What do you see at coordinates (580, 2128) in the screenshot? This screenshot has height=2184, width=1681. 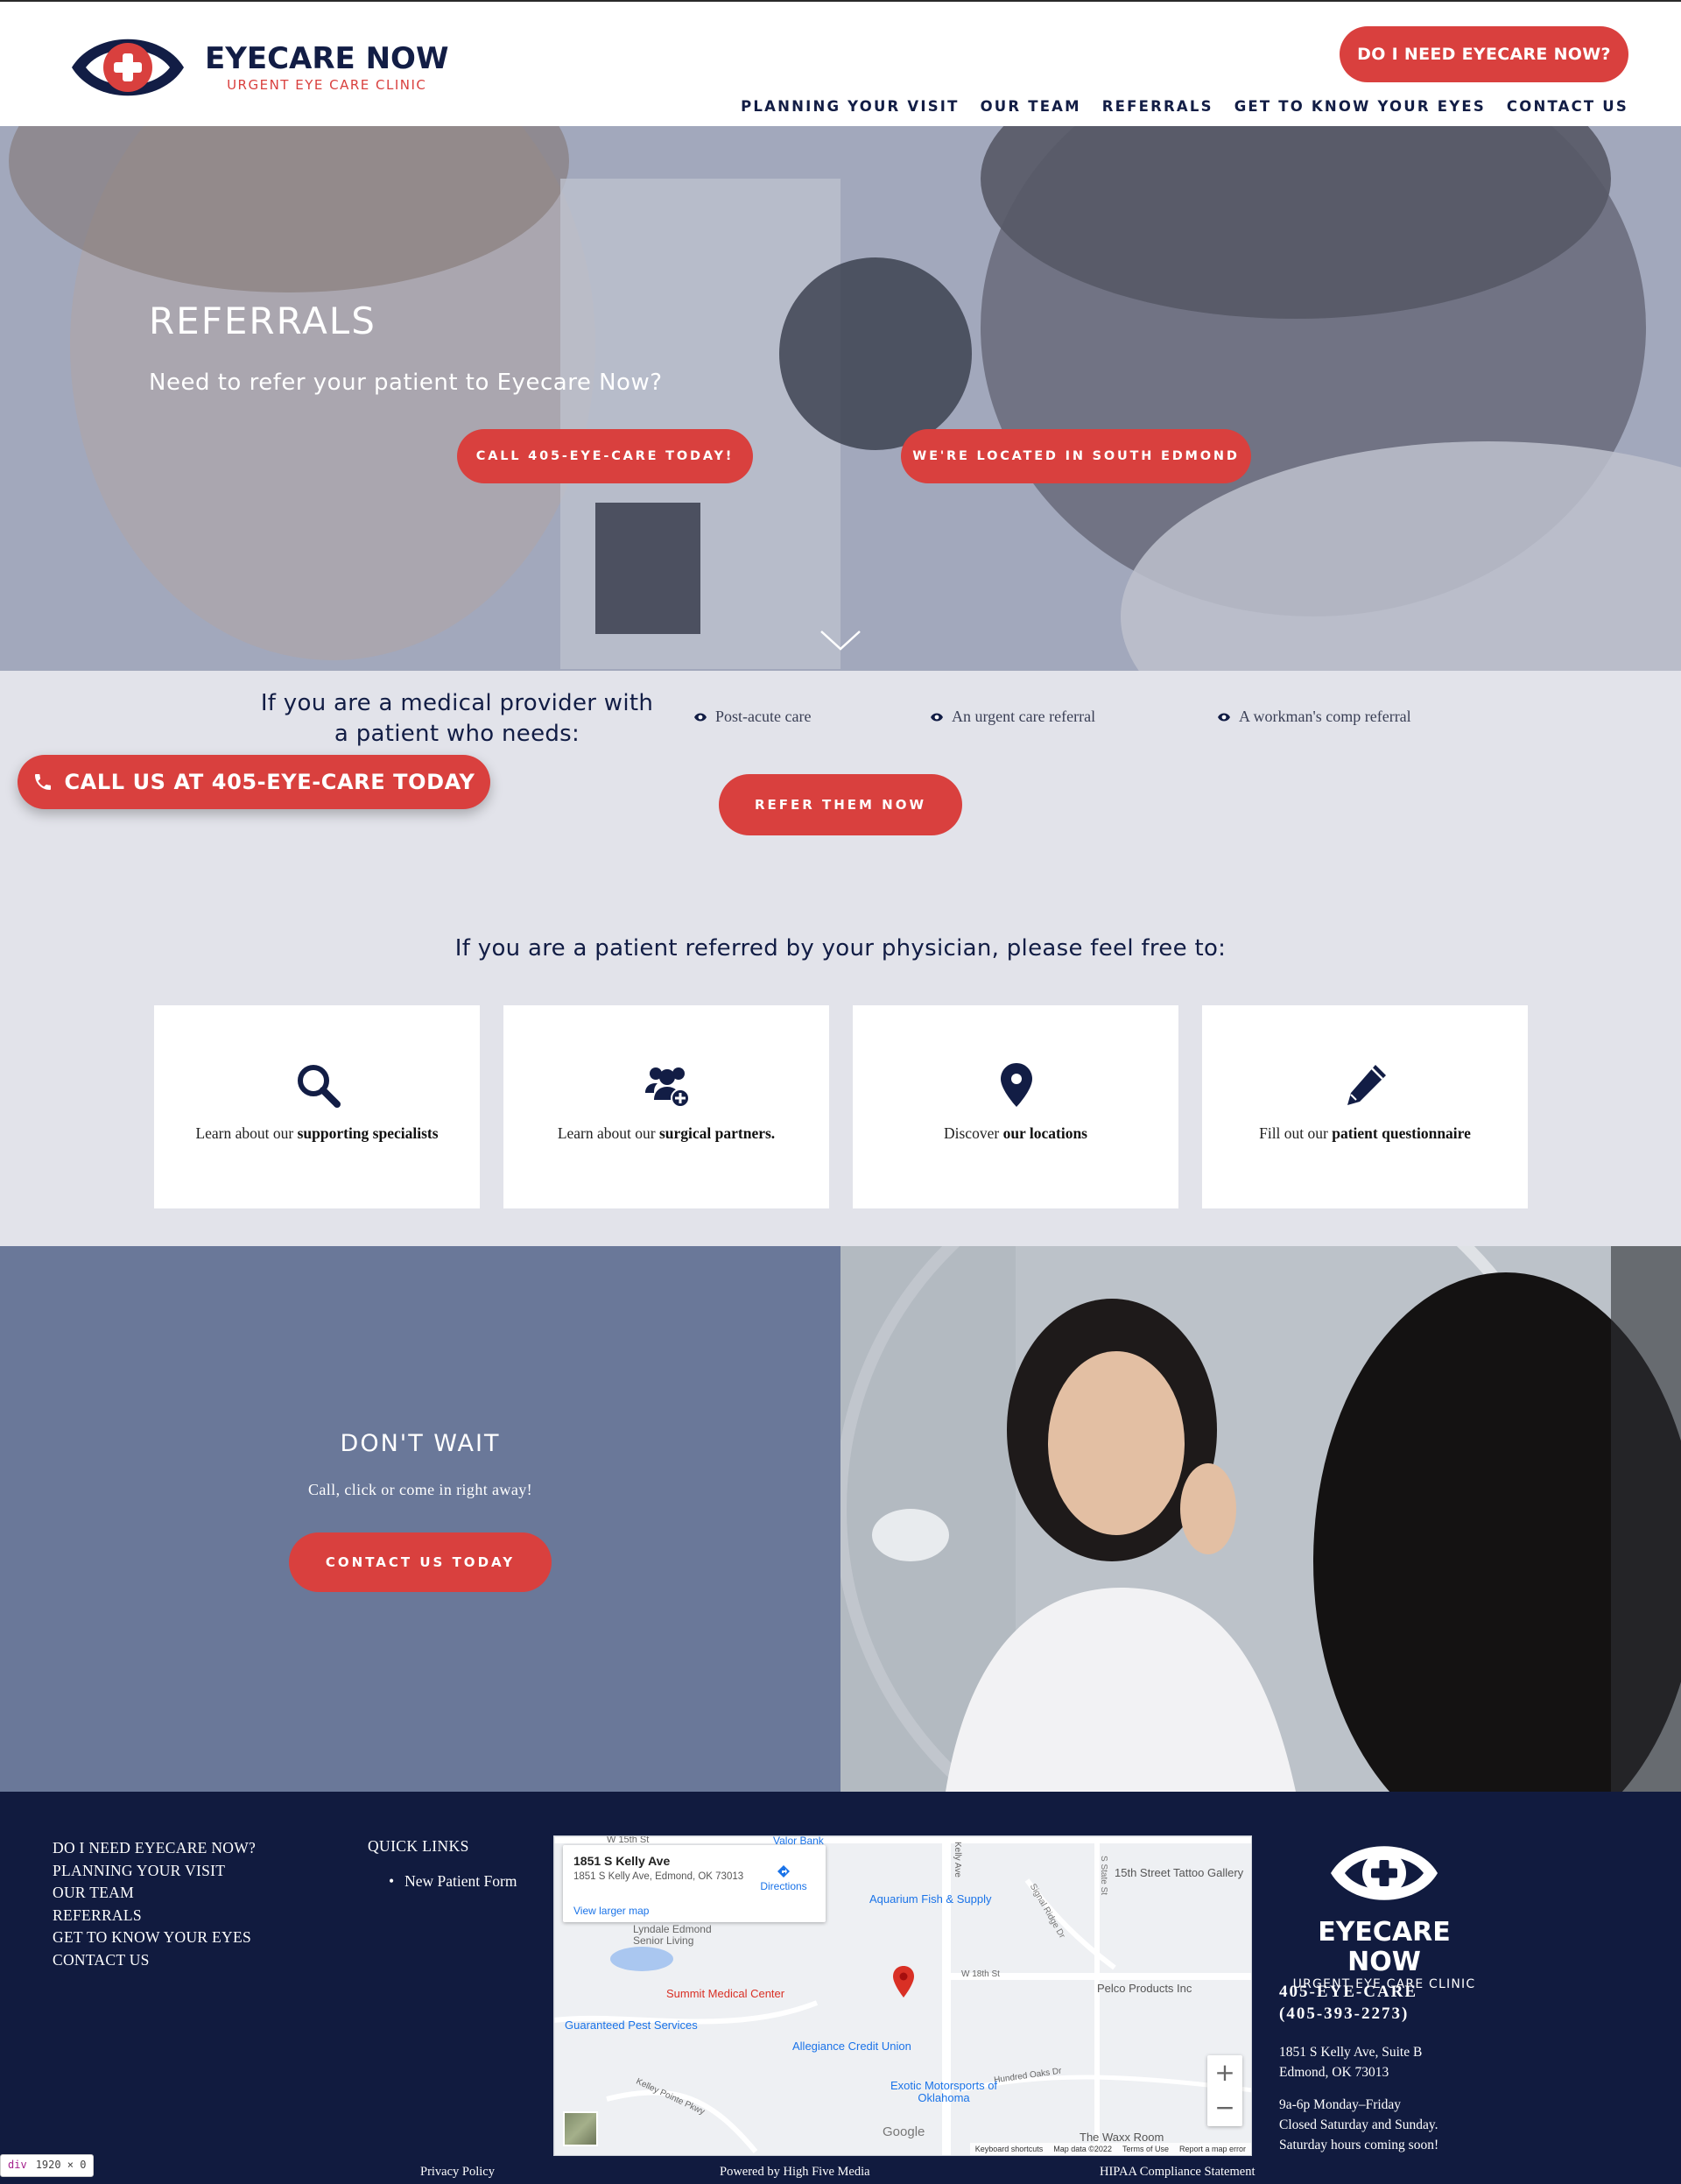 I see `map-satellite-toggle` at bounding box center [580, 2128].